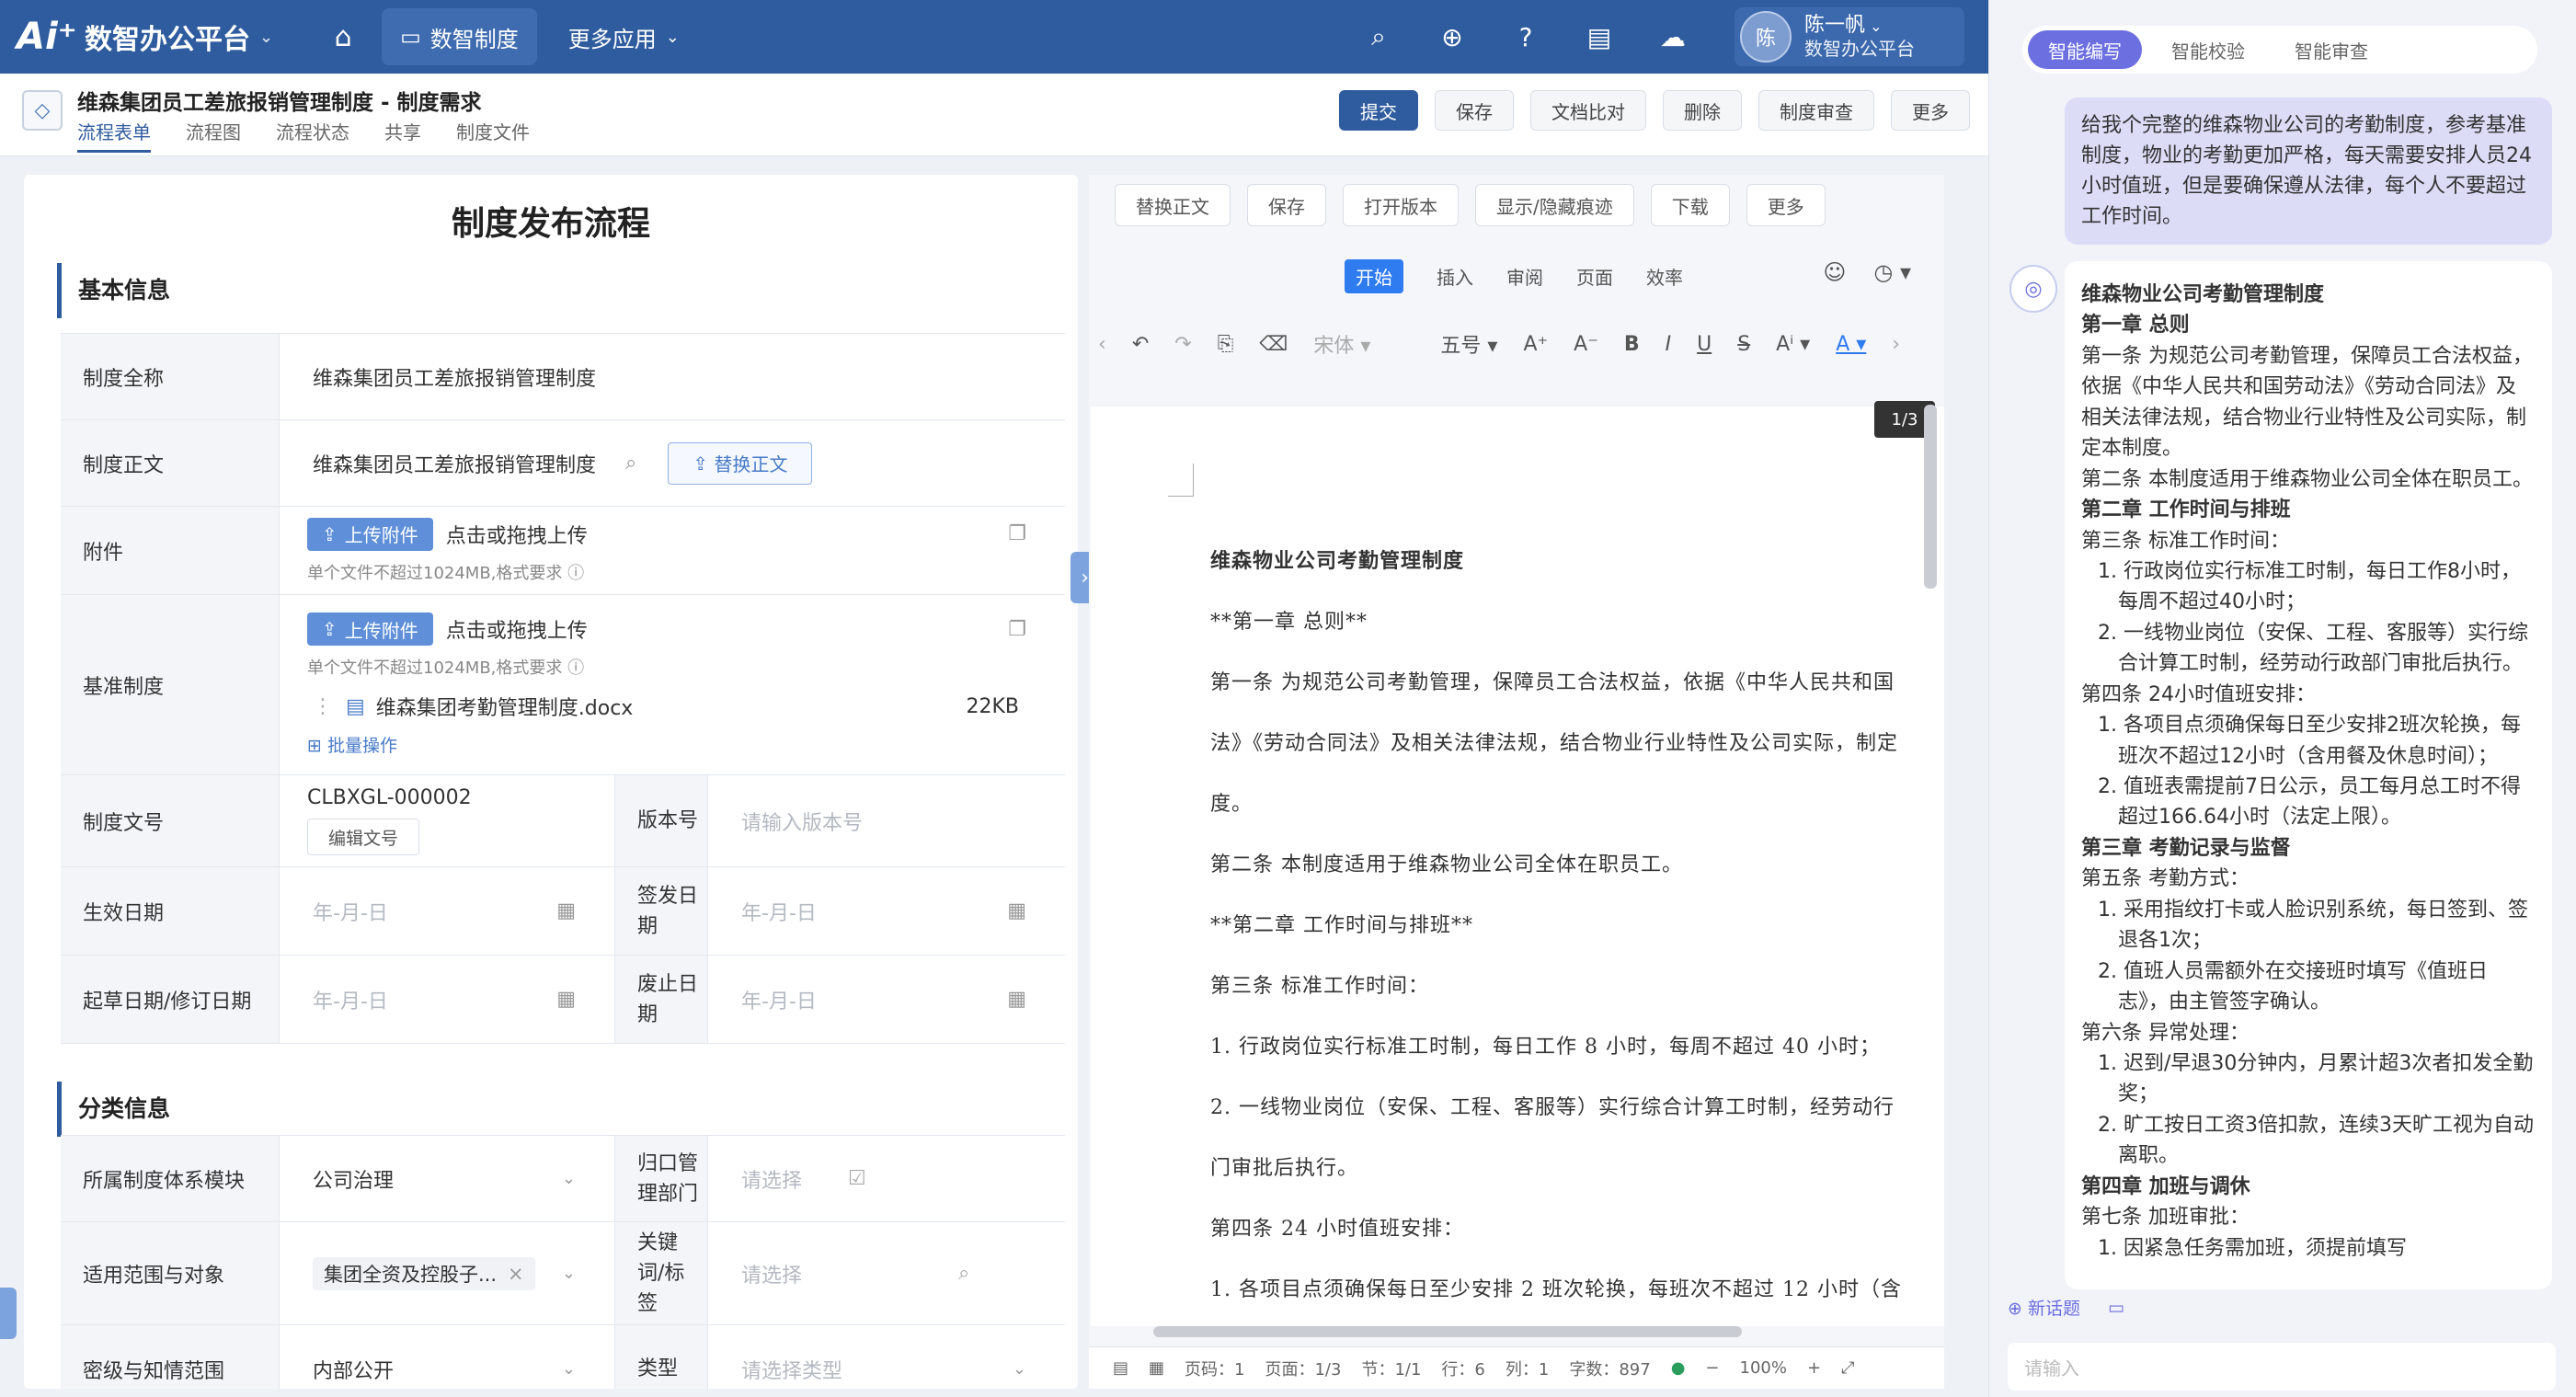 Image resolution: width=2576 pixels, height=1397 pixels. I want to click on user-menu: 陈 陈一帆 ⌄ 数智办公平台, so click(1850, 36).